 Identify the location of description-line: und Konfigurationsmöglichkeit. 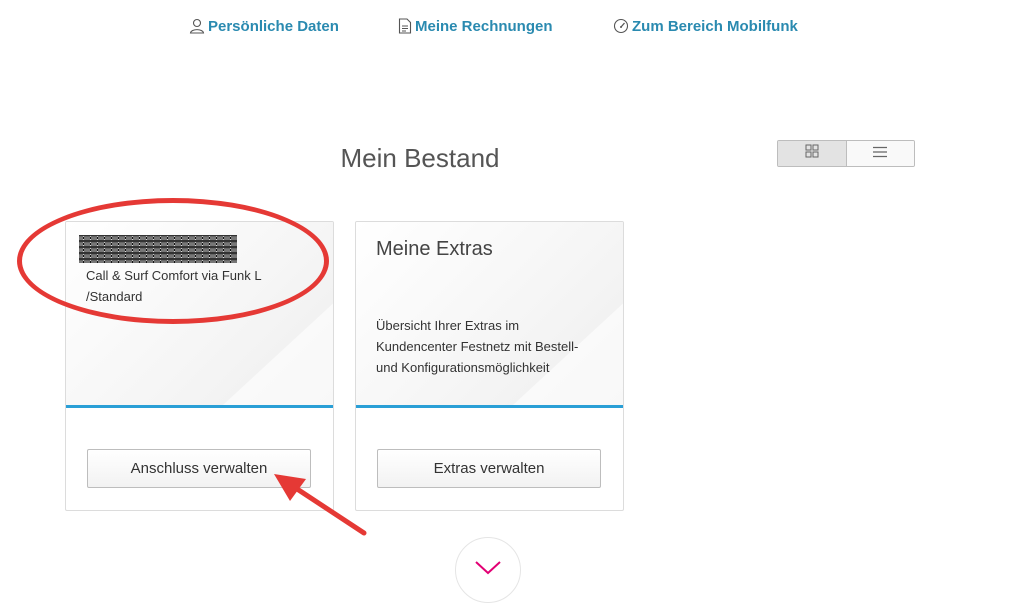
(463, 367).